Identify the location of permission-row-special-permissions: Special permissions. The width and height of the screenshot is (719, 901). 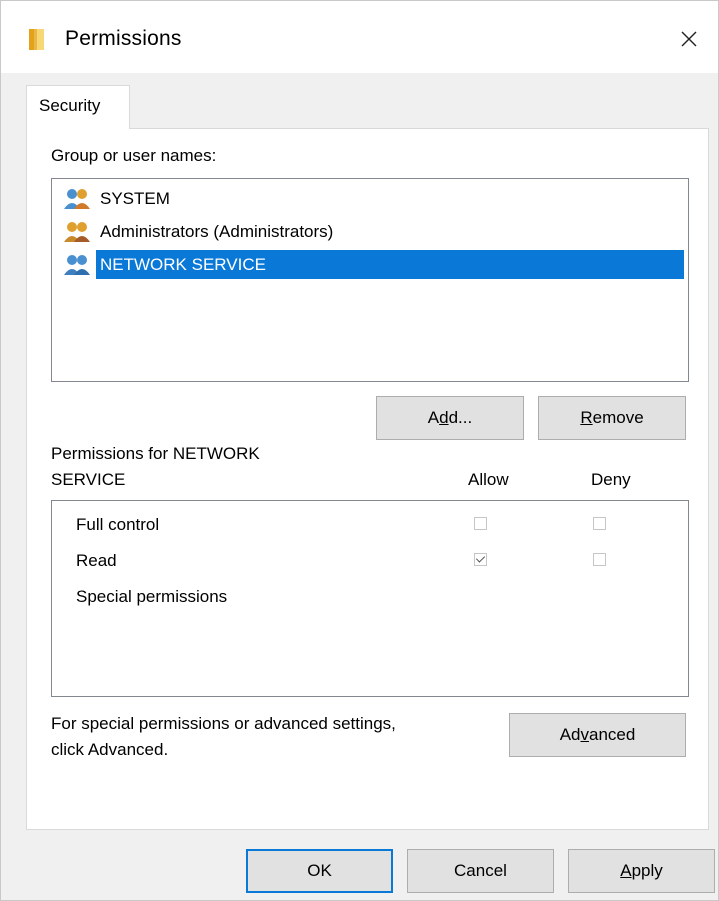
(370, 597).